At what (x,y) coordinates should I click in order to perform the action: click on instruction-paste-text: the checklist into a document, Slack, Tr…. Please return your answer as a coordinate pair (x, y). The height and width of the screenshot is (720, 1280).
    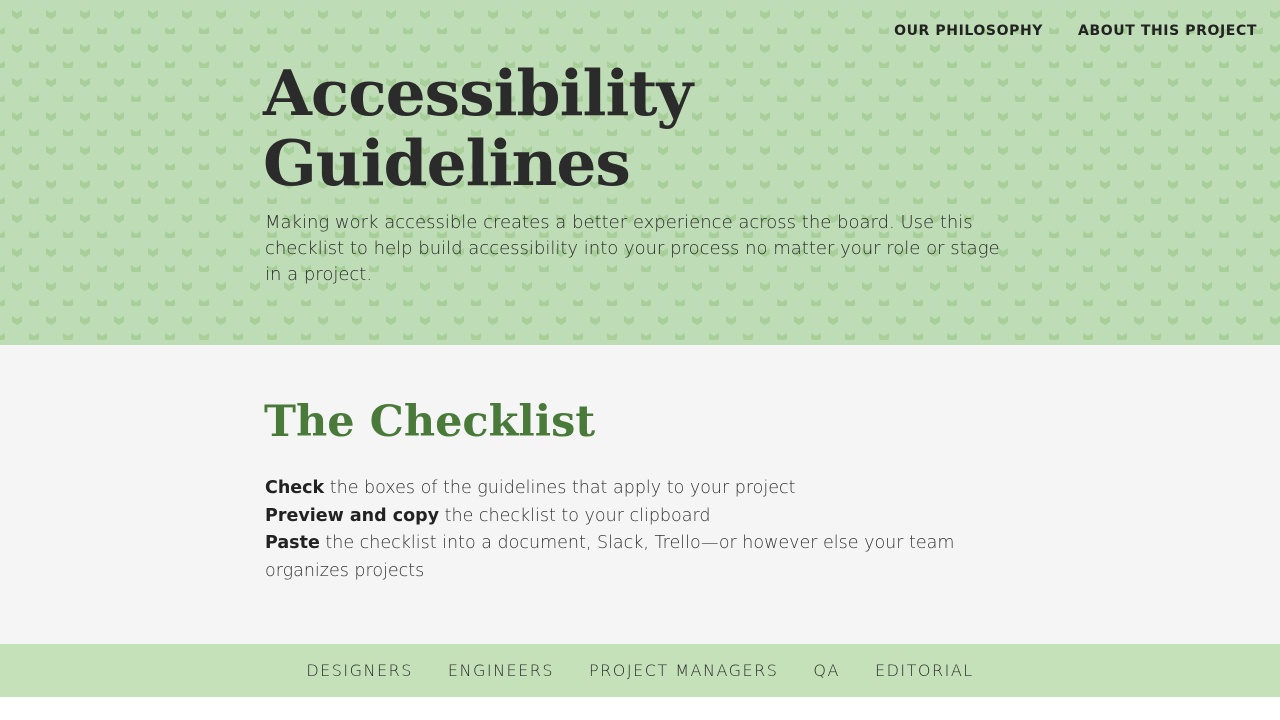
    Looking at the image, I should click on (610, 557).